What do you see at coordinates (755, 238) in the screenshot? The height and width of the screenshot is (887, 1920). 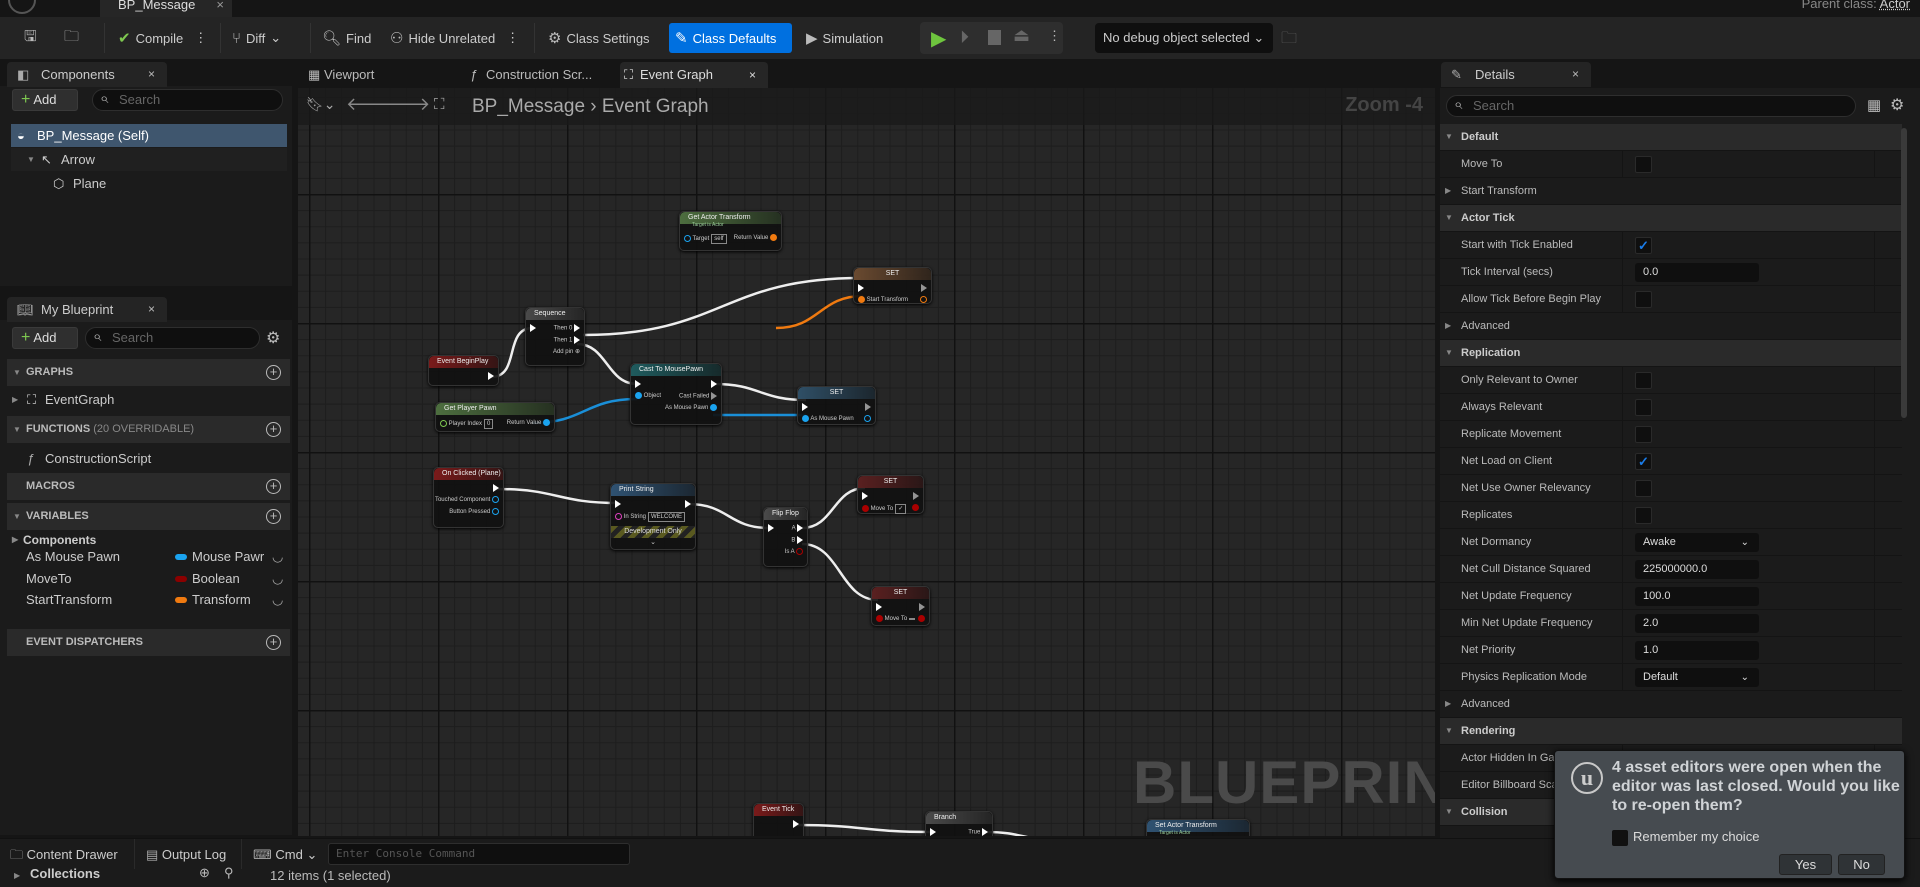 I see `output-pin: Return Value` at bounding box center [755, 238].